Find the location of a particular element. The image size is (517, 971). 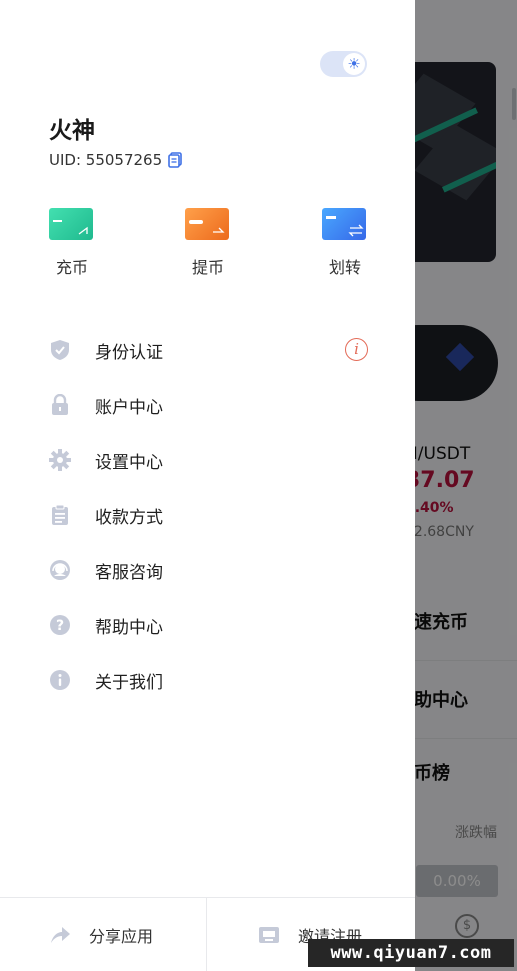

share-app-label: 分享应用 is located at coordinates (121, 936).